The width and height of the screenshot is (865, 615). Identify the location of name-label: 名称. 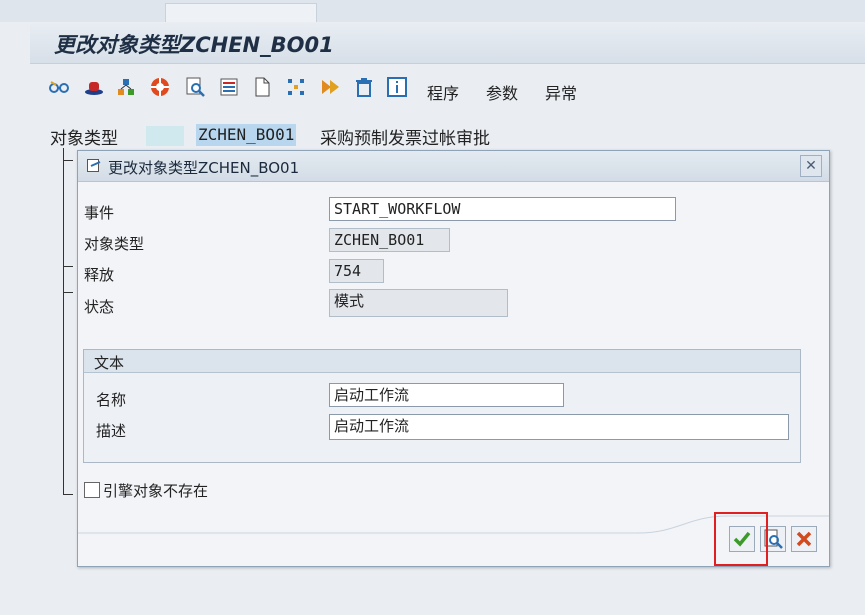
(111, 400).